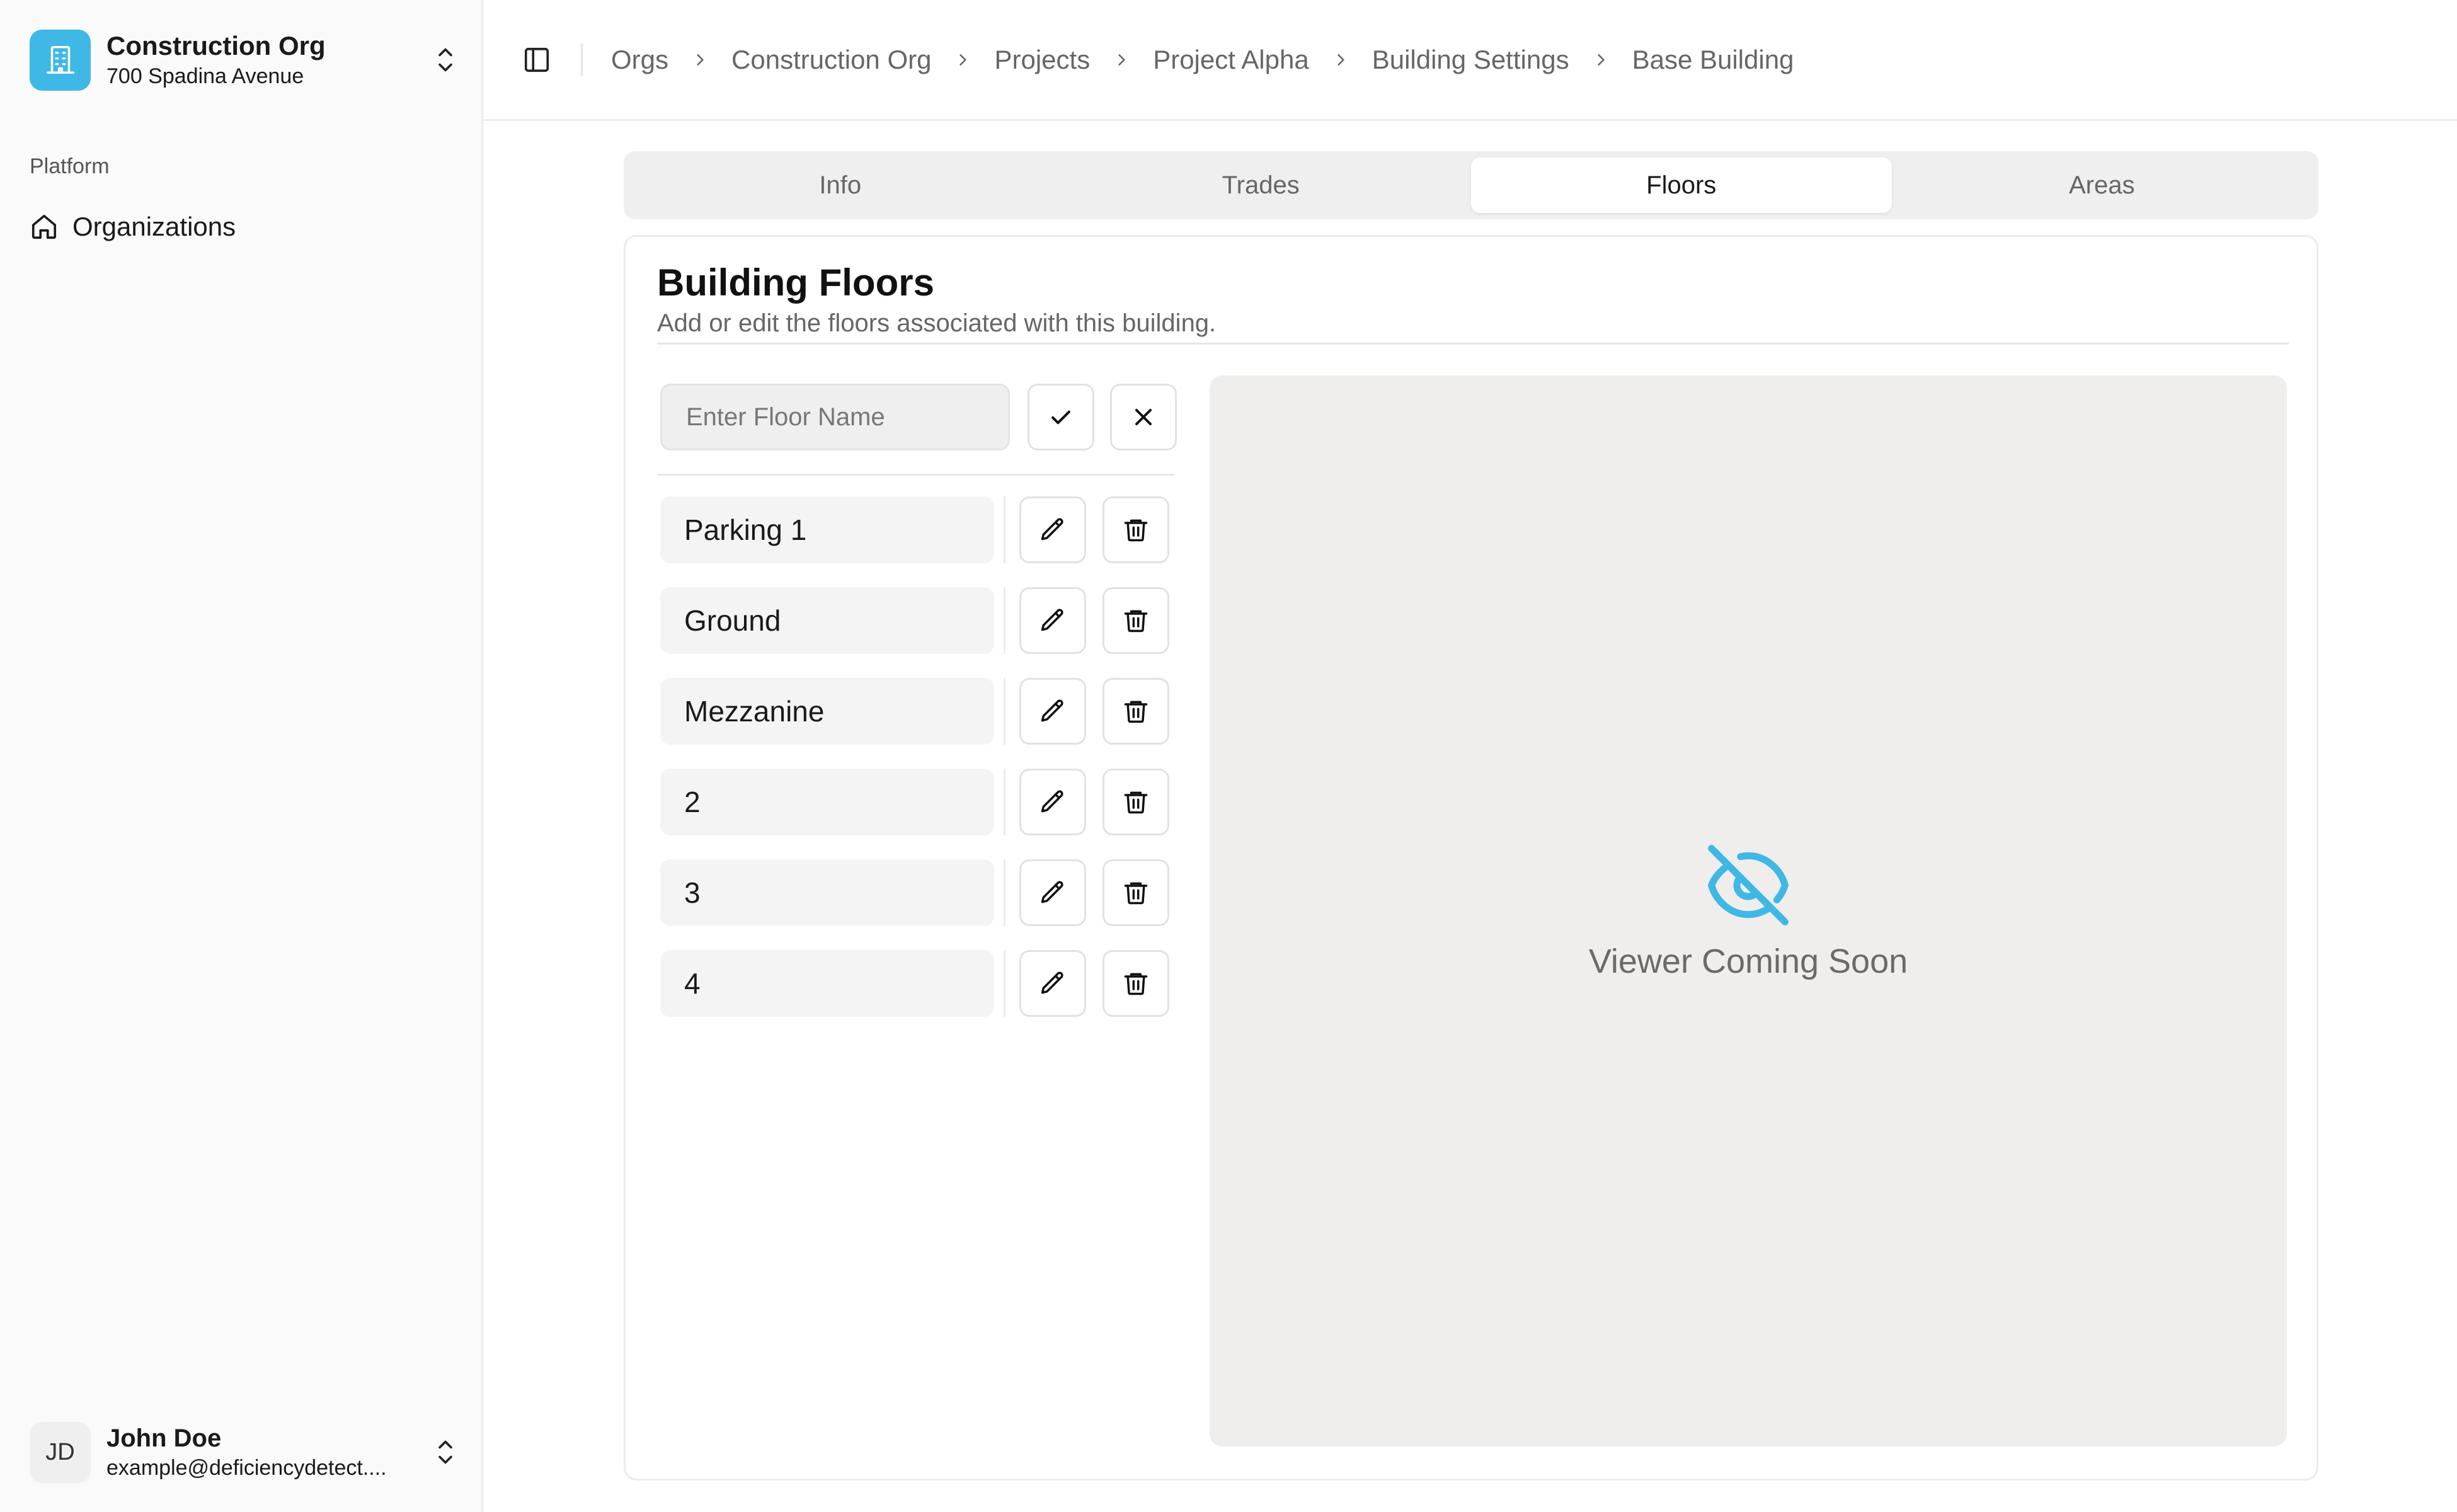 The image size is (2457, 1512). What do you see at coordinates (1748, 885) in the screenshot?
I see `eye-off-icon` at bounding box center [1748, 885].